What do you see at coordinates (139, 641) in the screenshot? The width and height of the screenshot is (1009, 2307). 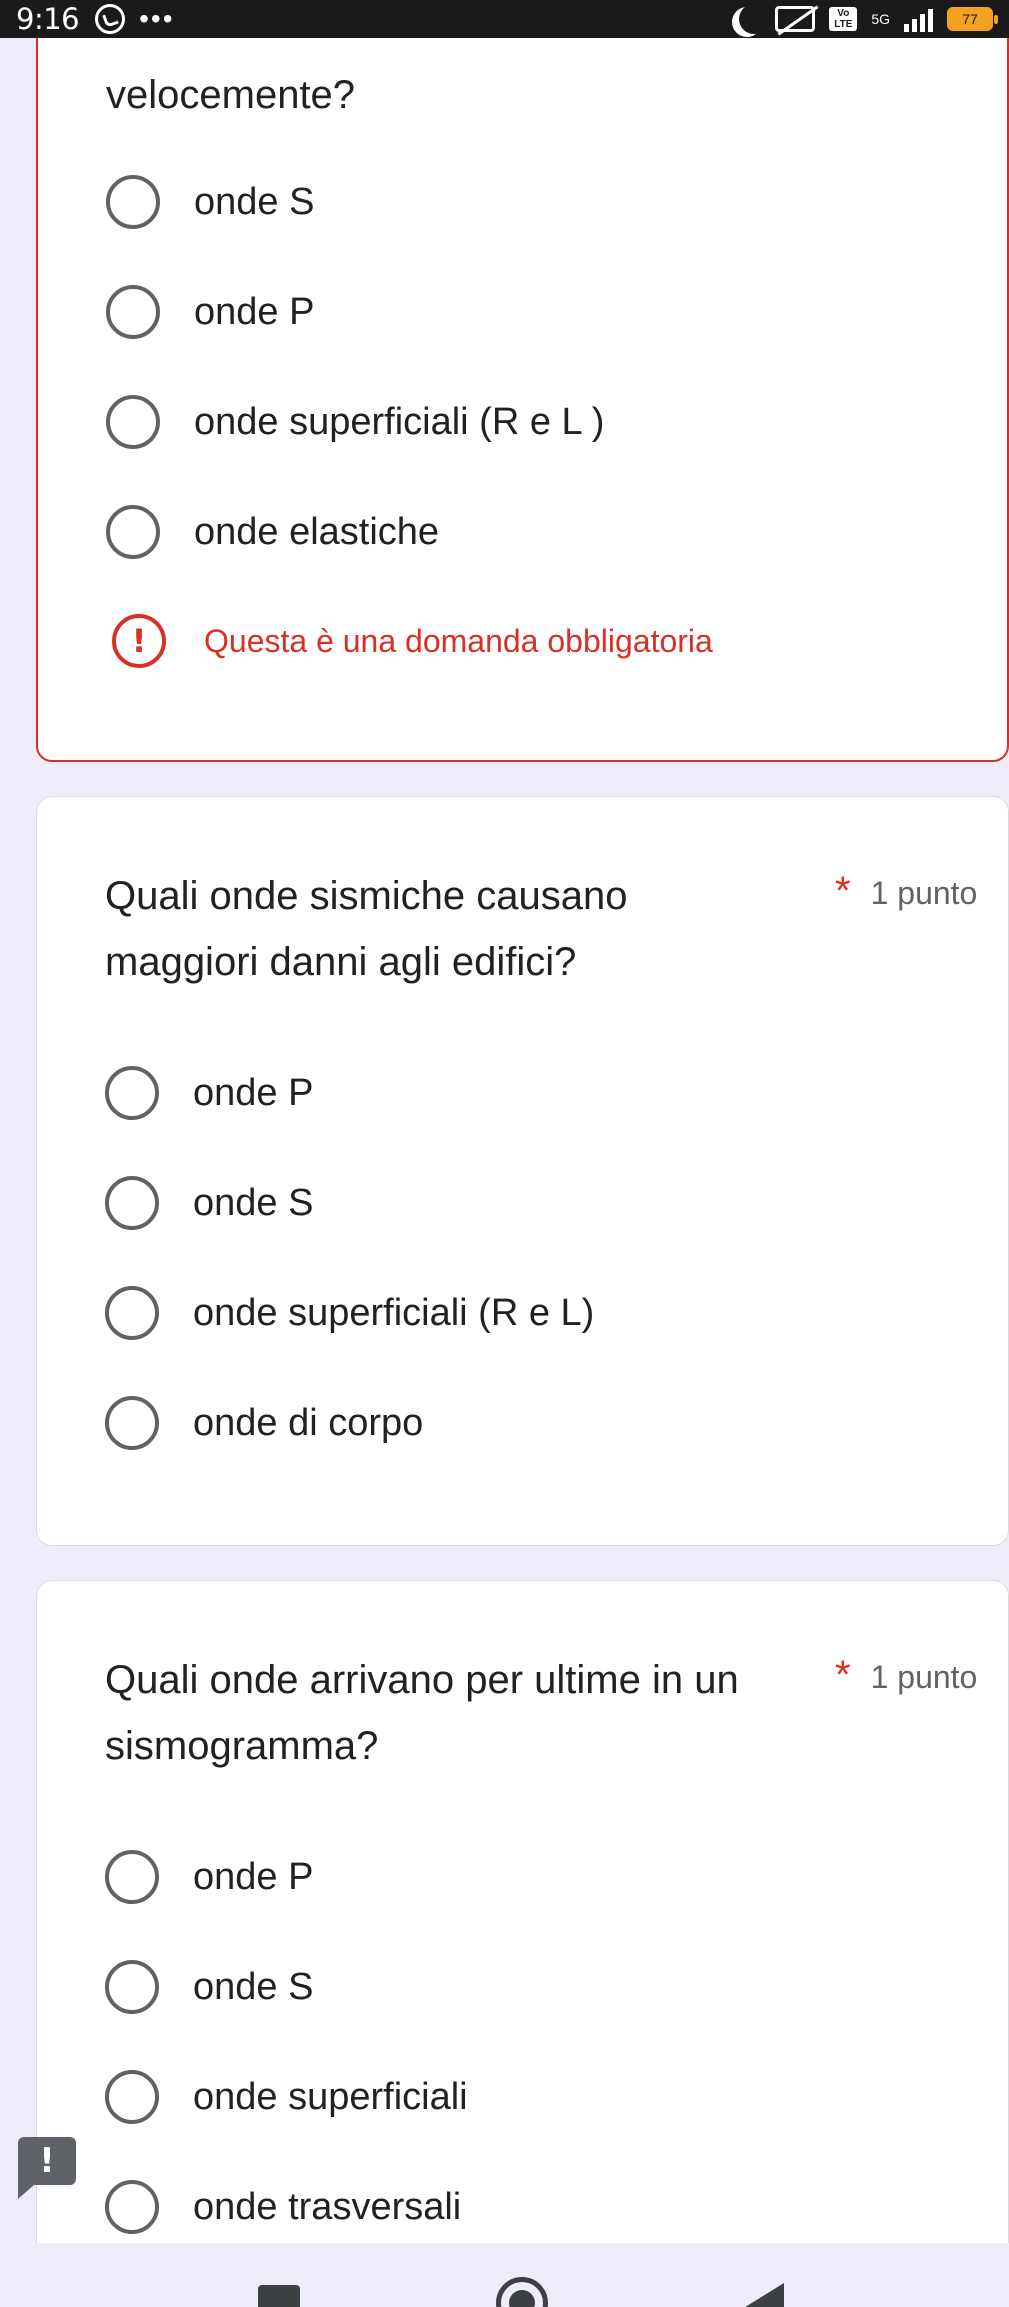 I see `error-icon: !` at bounding box center [139, 641].